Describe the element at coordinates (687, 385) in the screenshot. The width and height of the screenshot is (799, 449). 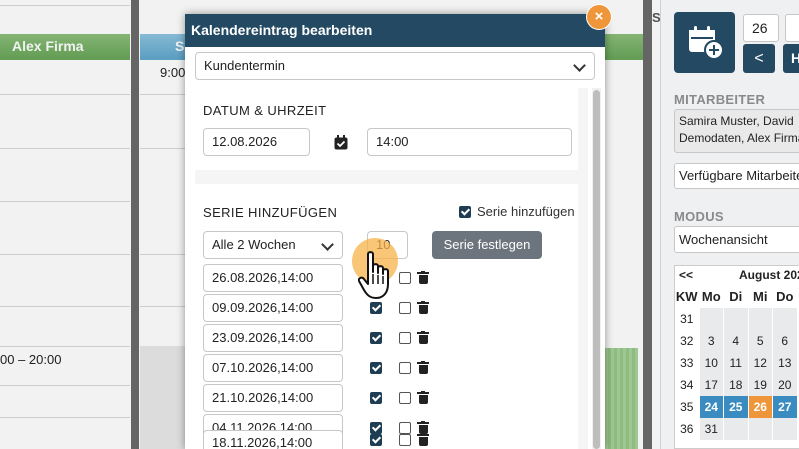
I see `week-number: 34` at that location.